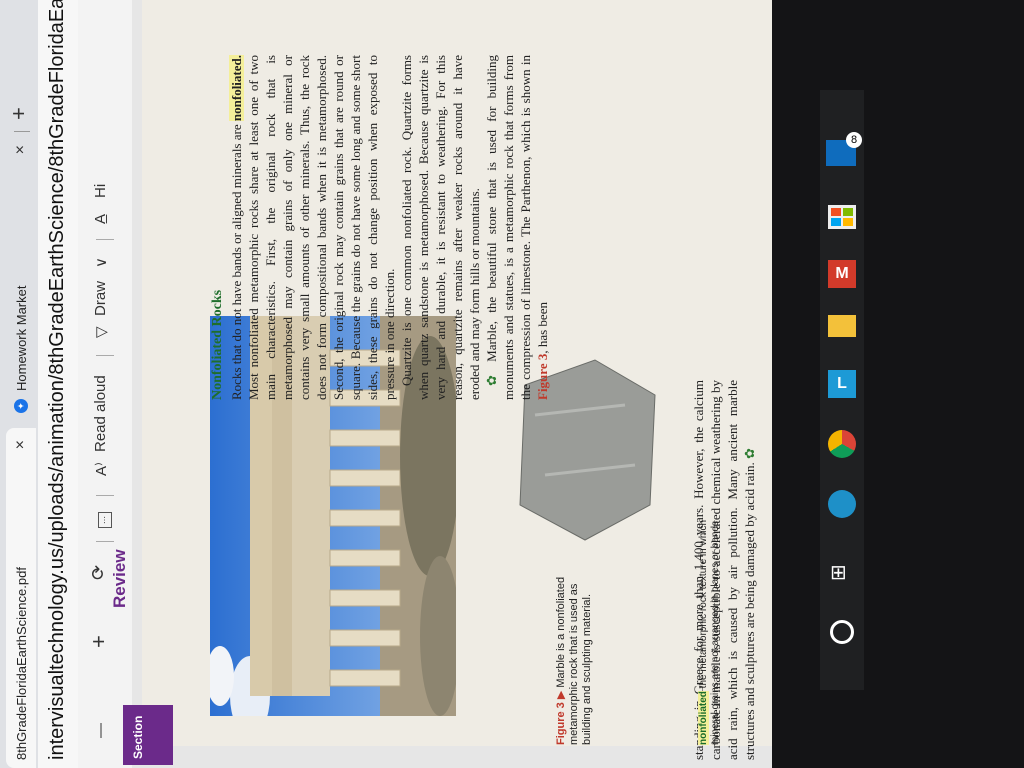 The image size is (1024, 768). What do you see at coordinates (101, 262) in the screenshot?
I see `draw-chevron-down-icon: ∨` at bounding box center [101, 262].